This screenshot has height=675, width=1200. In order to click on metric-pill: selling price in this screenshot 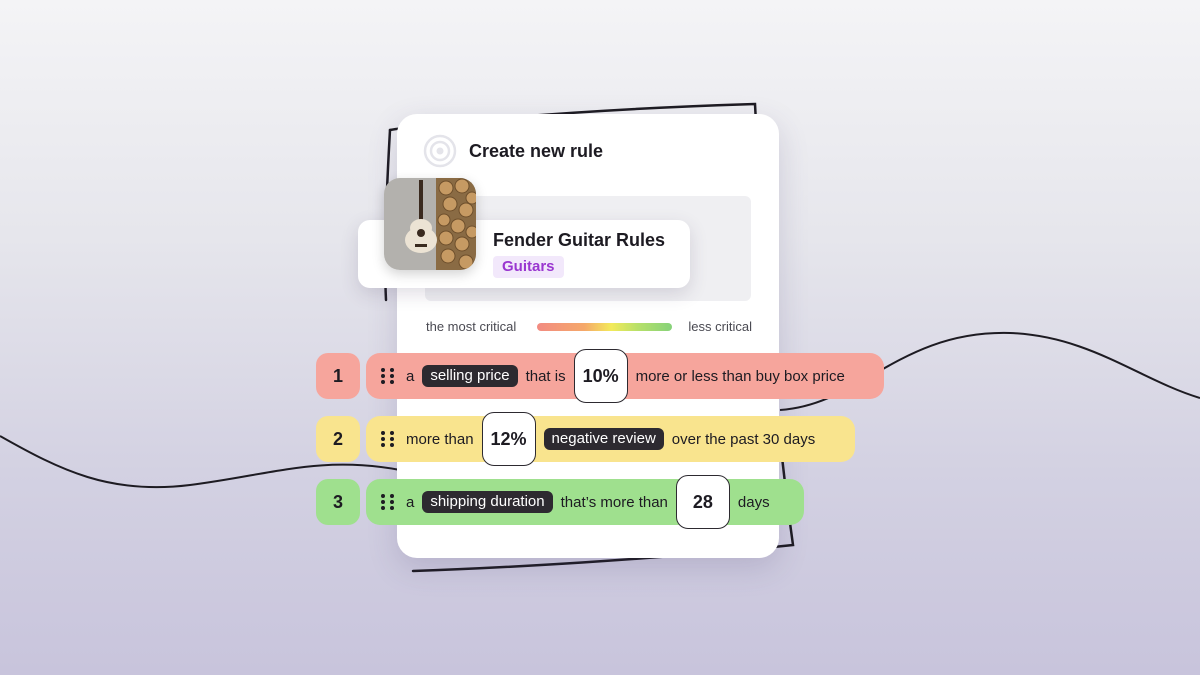, I will do `click(470, 376)`.